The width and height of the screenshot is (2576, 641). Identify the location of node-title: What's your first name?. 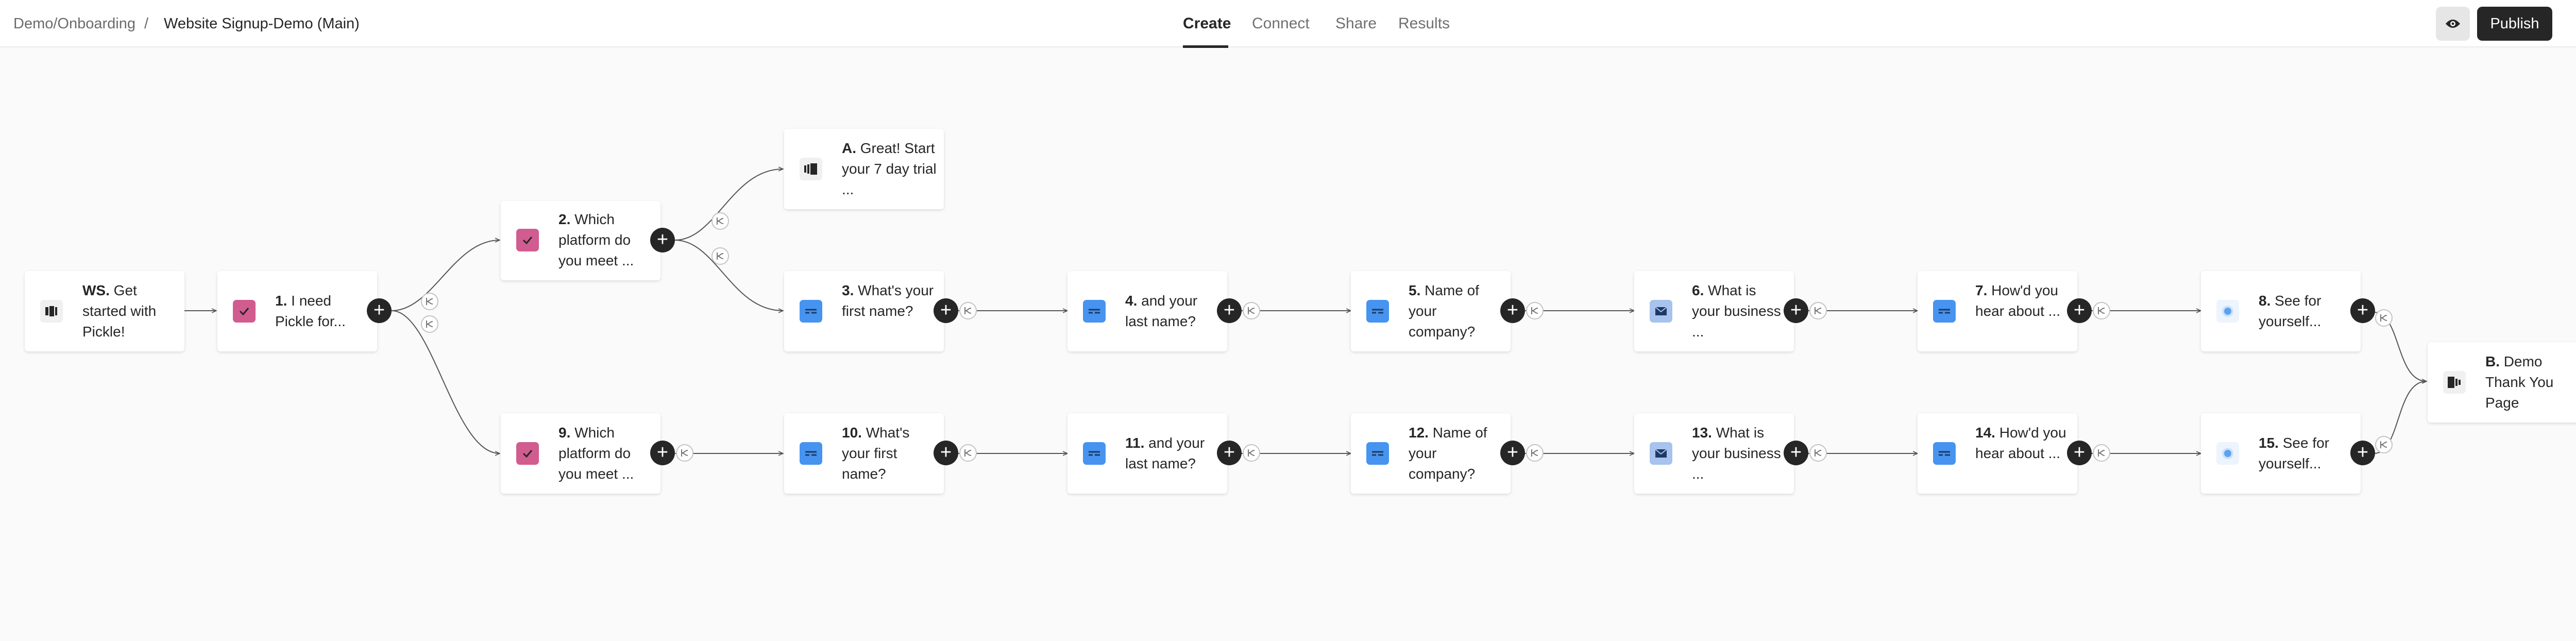
(888, 300).